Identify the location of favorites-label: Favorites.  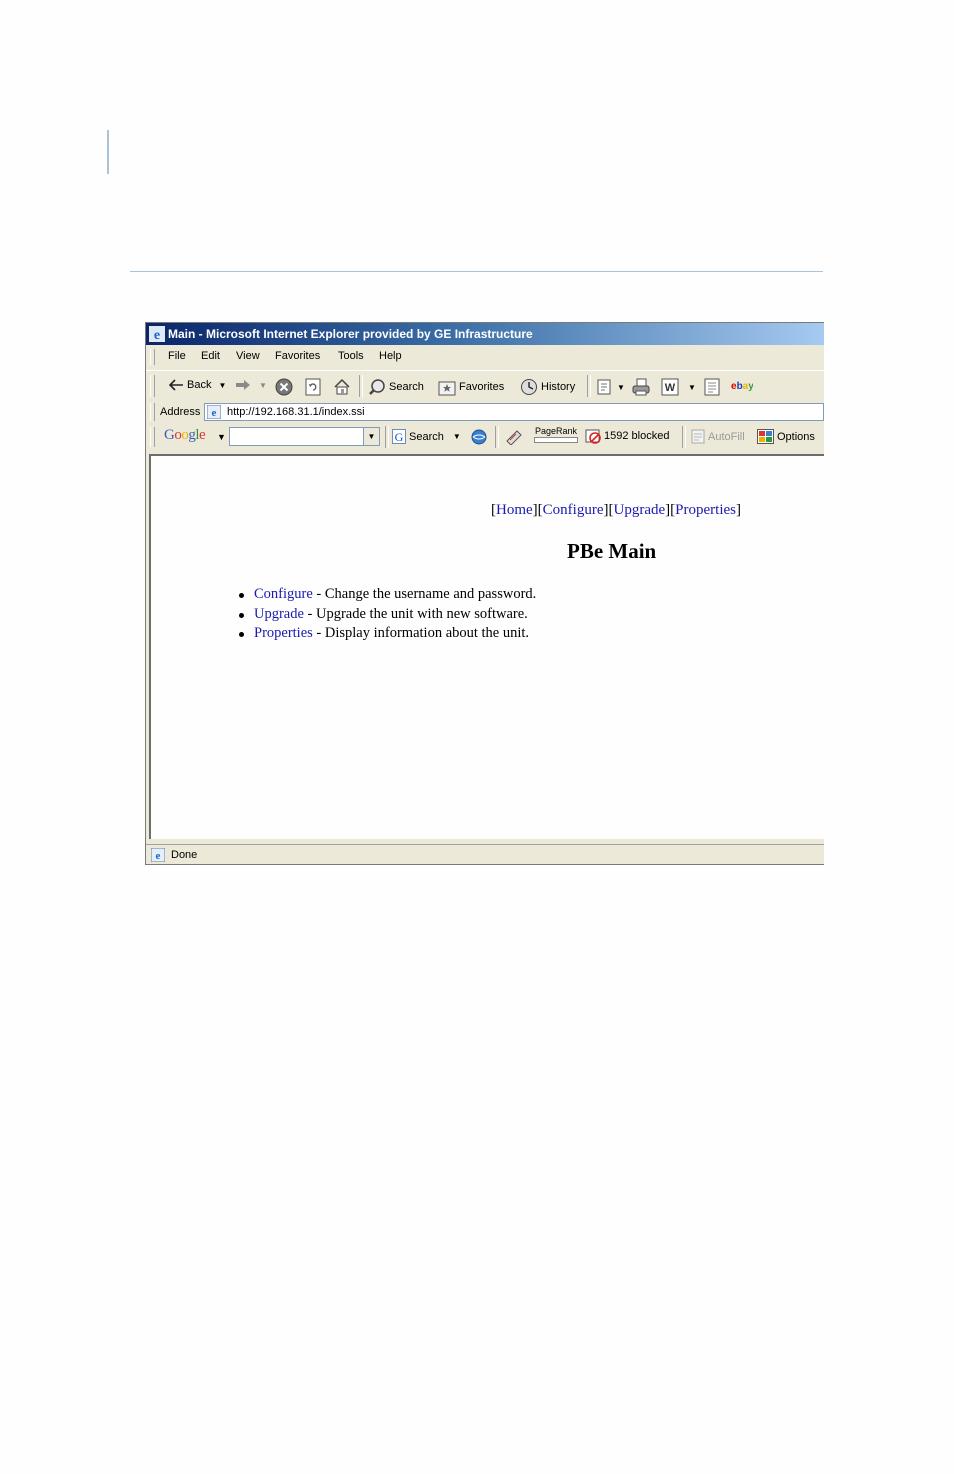
(482, 387).